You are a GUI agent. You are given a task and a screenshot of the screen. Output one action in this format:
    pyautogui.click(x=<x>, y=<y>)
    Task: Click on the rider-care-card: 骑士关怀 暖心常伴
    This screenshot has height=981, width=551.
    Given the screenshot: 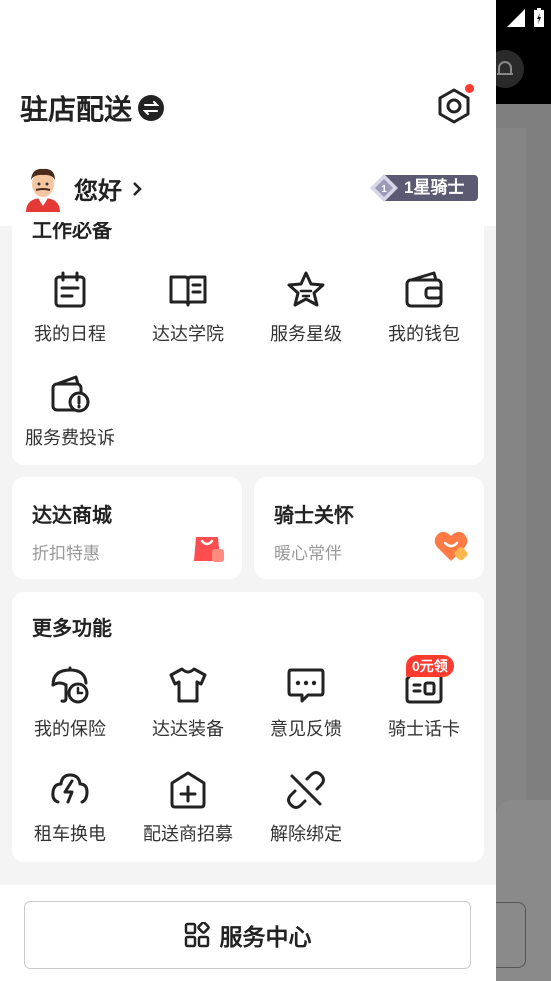 What is the action you would take?
    pyautogui.click(x=369, y=528)
    